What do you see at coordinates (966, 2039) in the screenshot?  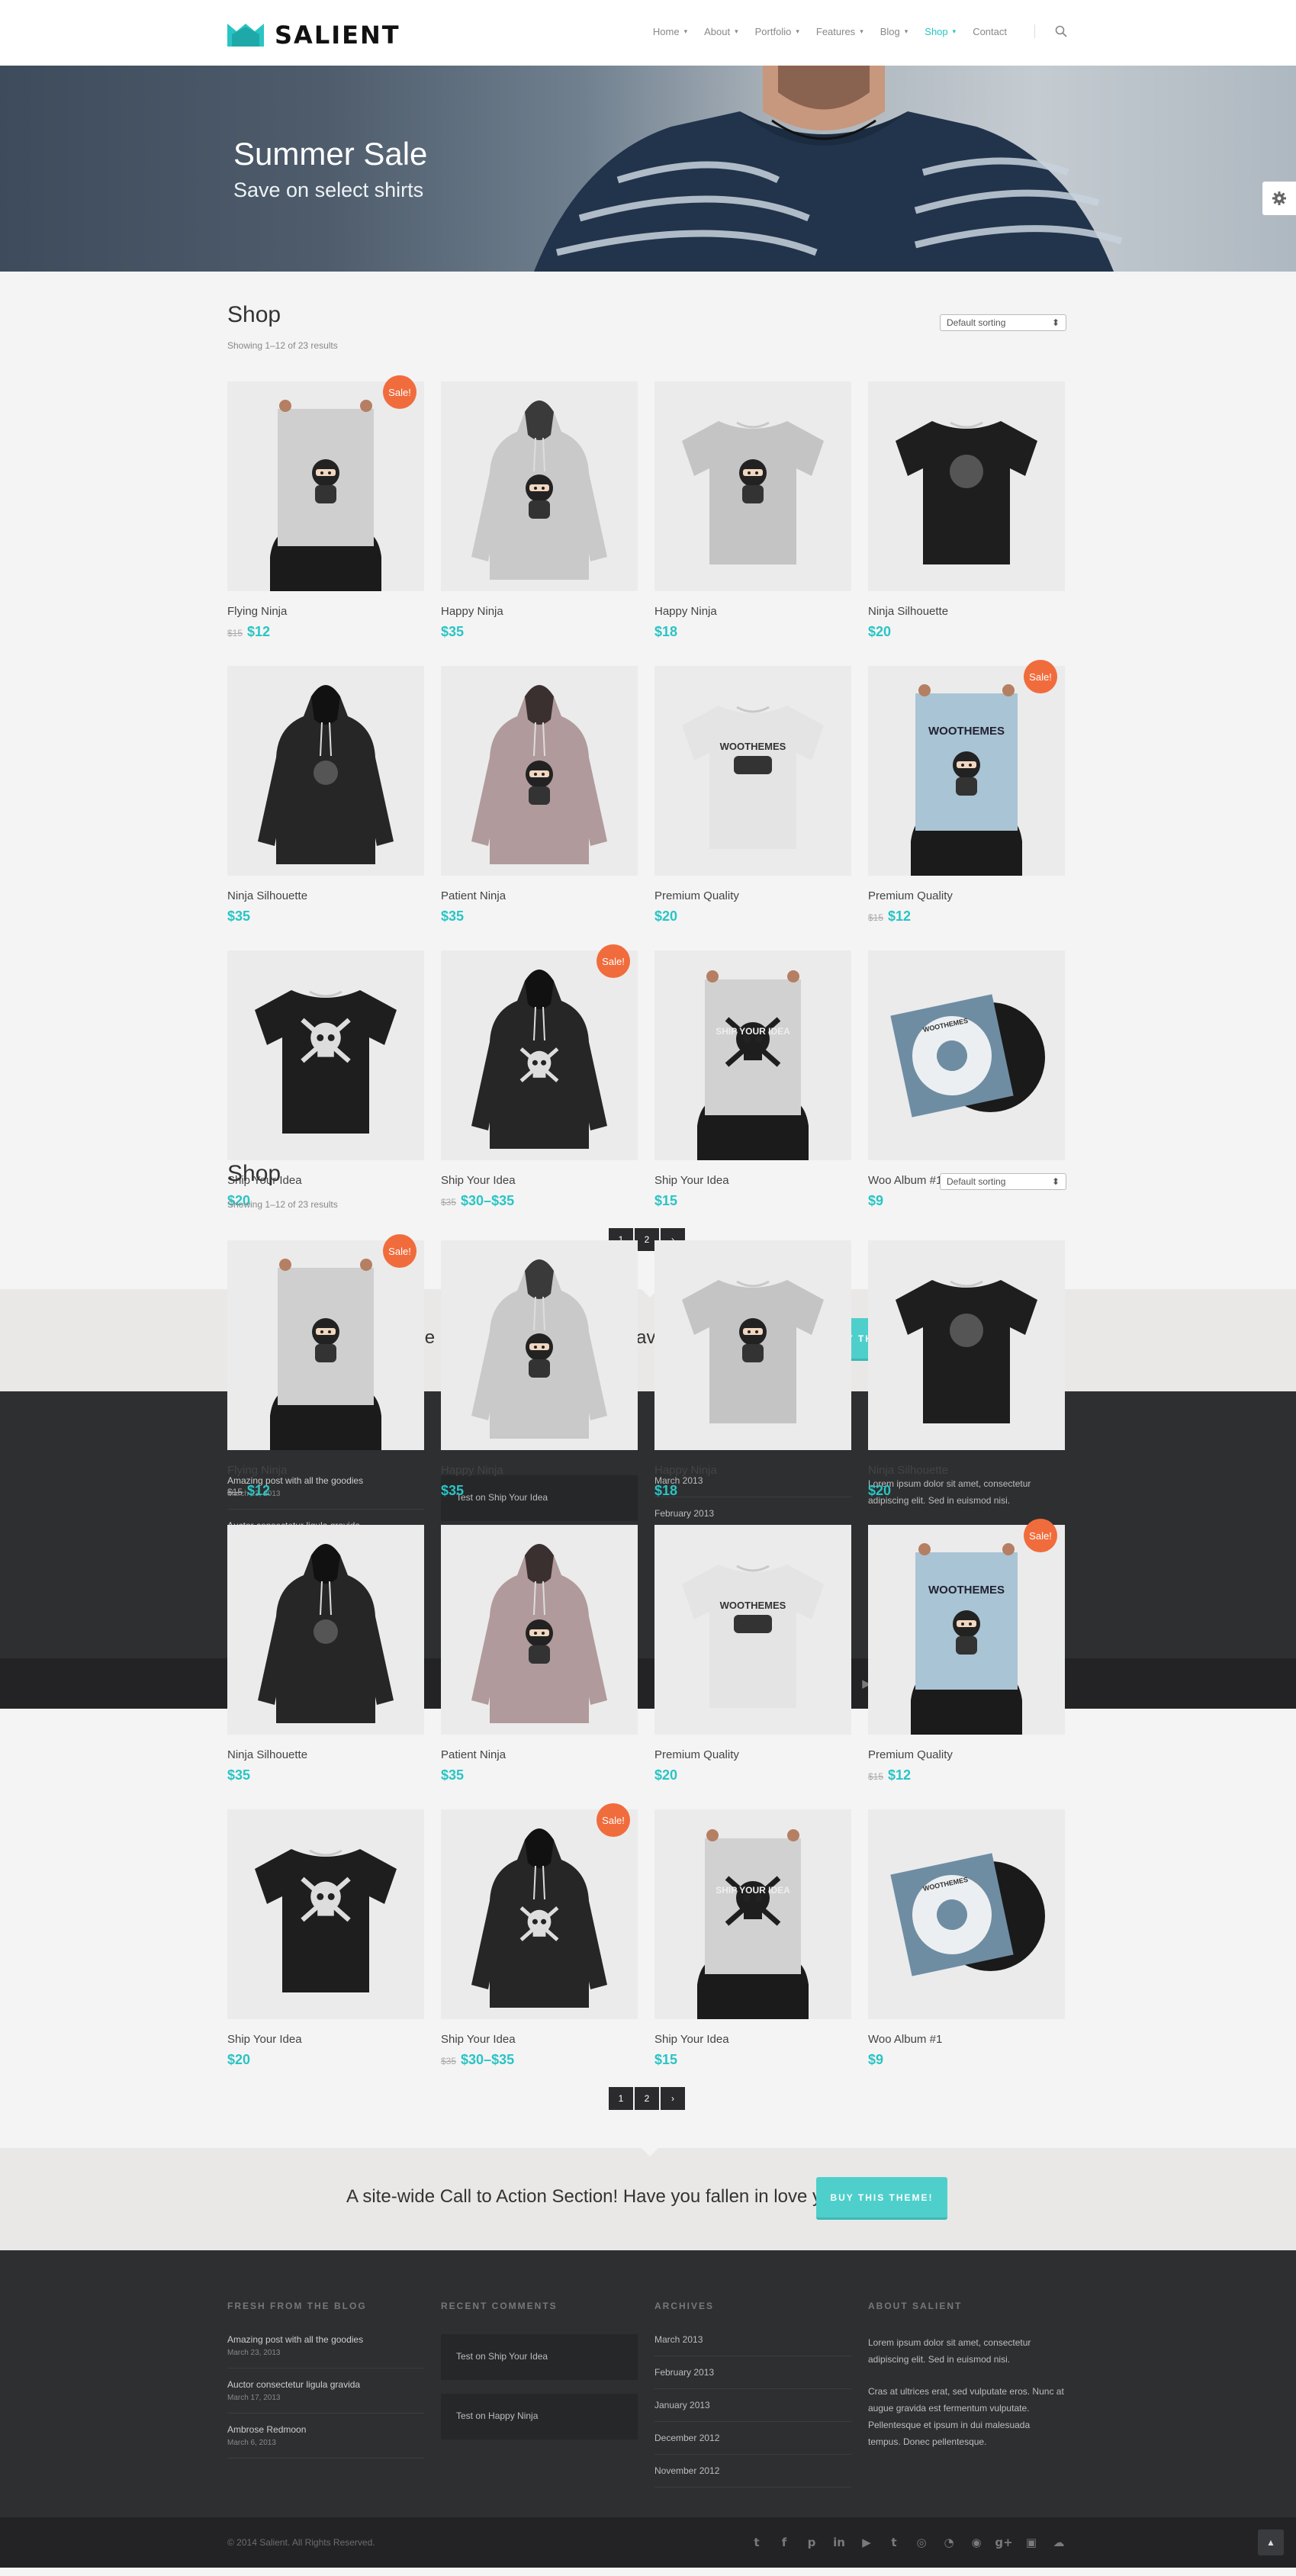 I see `product-name: Woo Album #1` at bounding box center [966, 2039].